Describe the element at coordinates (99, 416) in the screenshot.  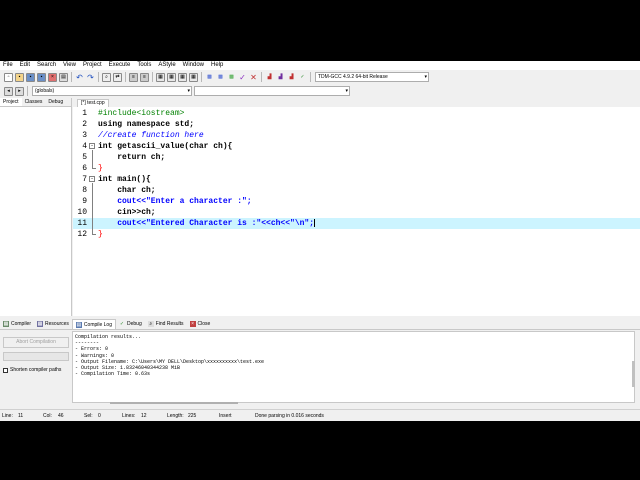
I see `status-sel-value: 0` at that location.